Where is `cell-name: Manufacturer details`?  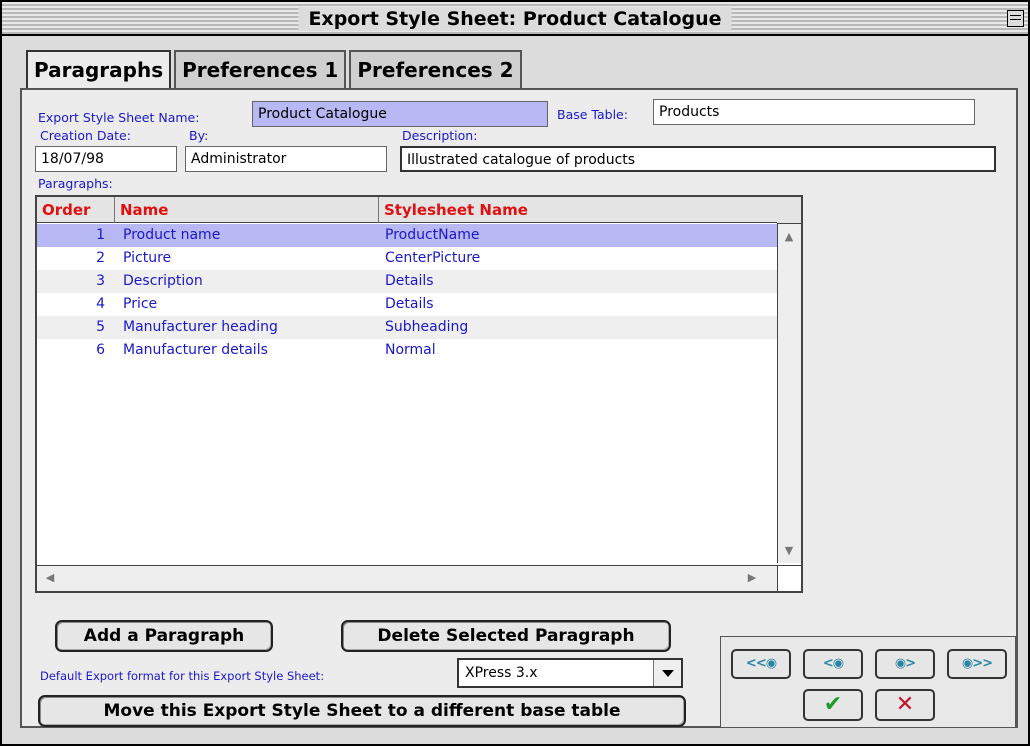 cell-name: Manufacturer details is located at coordinates (195, 350).